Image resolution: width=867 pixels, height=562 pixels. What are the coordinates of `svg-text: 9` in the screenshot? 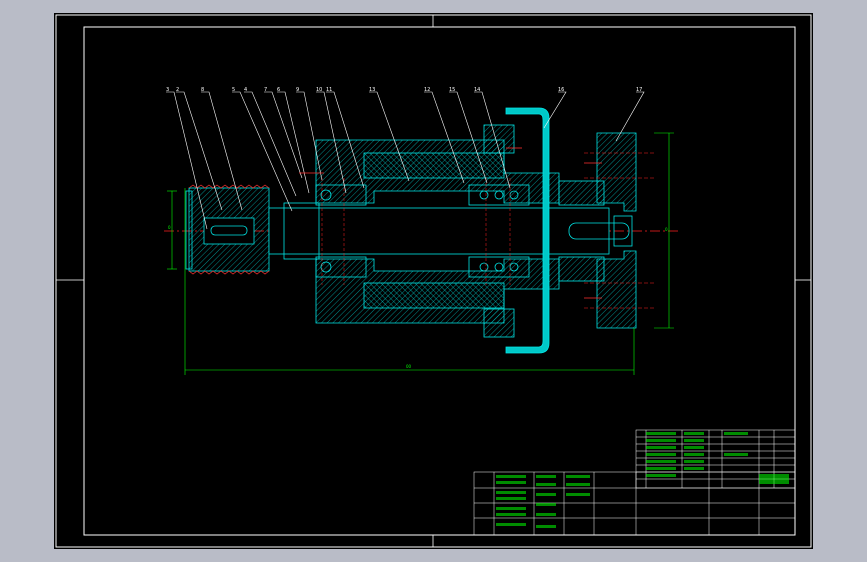 It's located at (297, 90).